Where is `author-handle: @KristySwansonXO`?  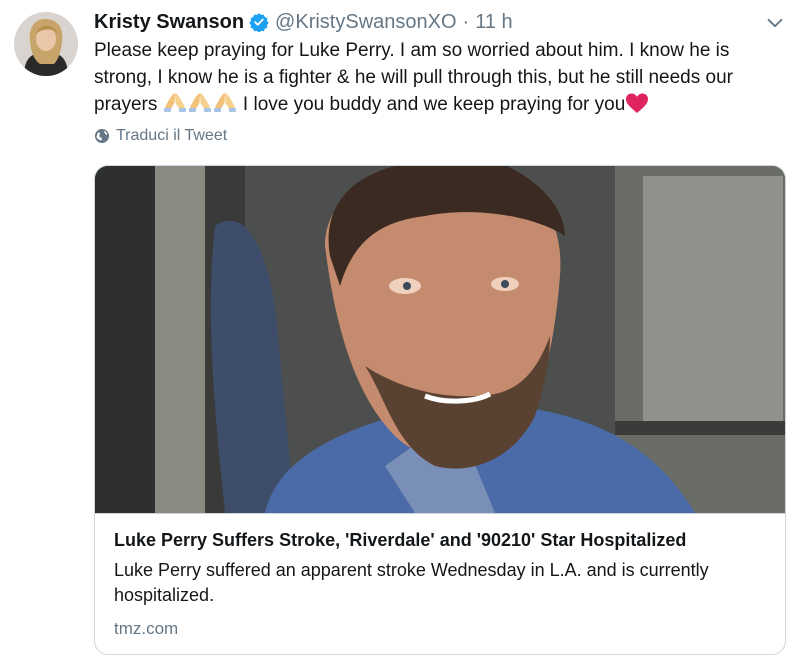
author-handle: @KristySwansonXO is located at coordinates (365, 22).